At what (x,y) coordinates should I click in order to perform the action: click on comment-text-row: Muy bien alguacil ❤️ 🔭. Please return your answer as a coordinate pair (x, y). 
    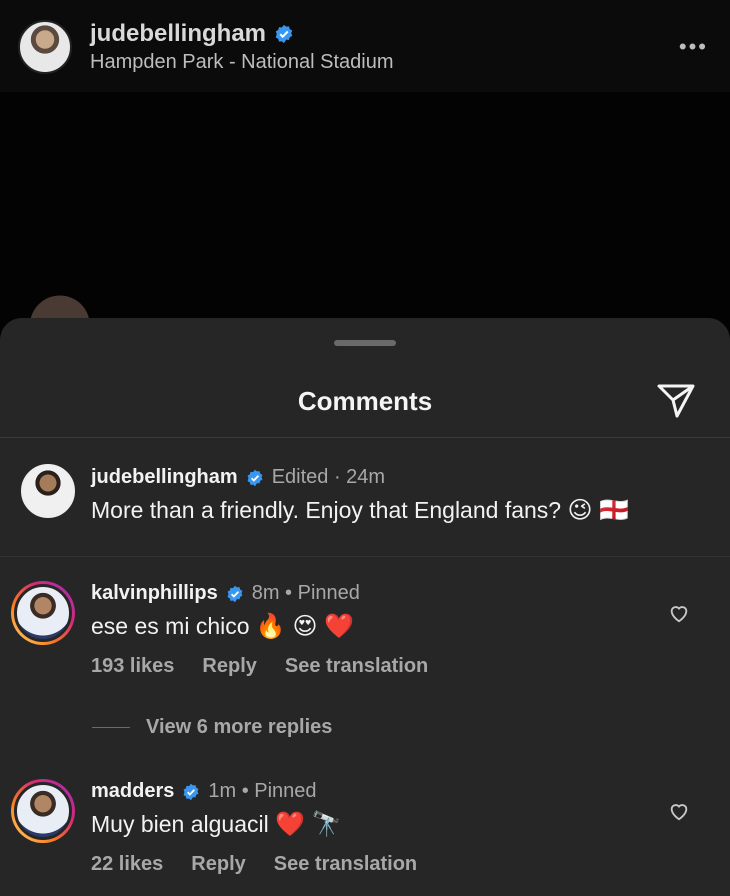
    Looking at the image, I should click on (216, 824).